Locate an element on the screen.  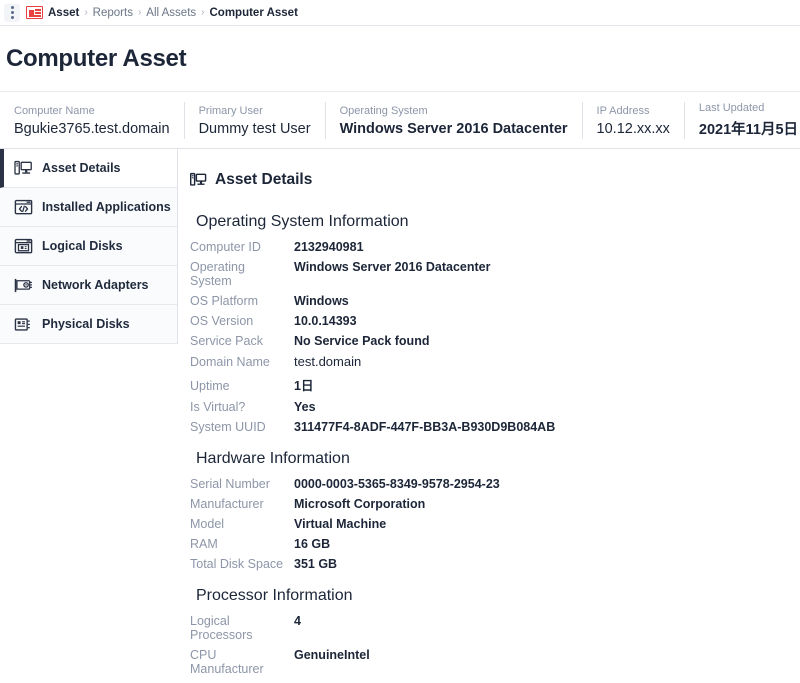
detail-label: Service Pack is located at coordinates (226, 341).